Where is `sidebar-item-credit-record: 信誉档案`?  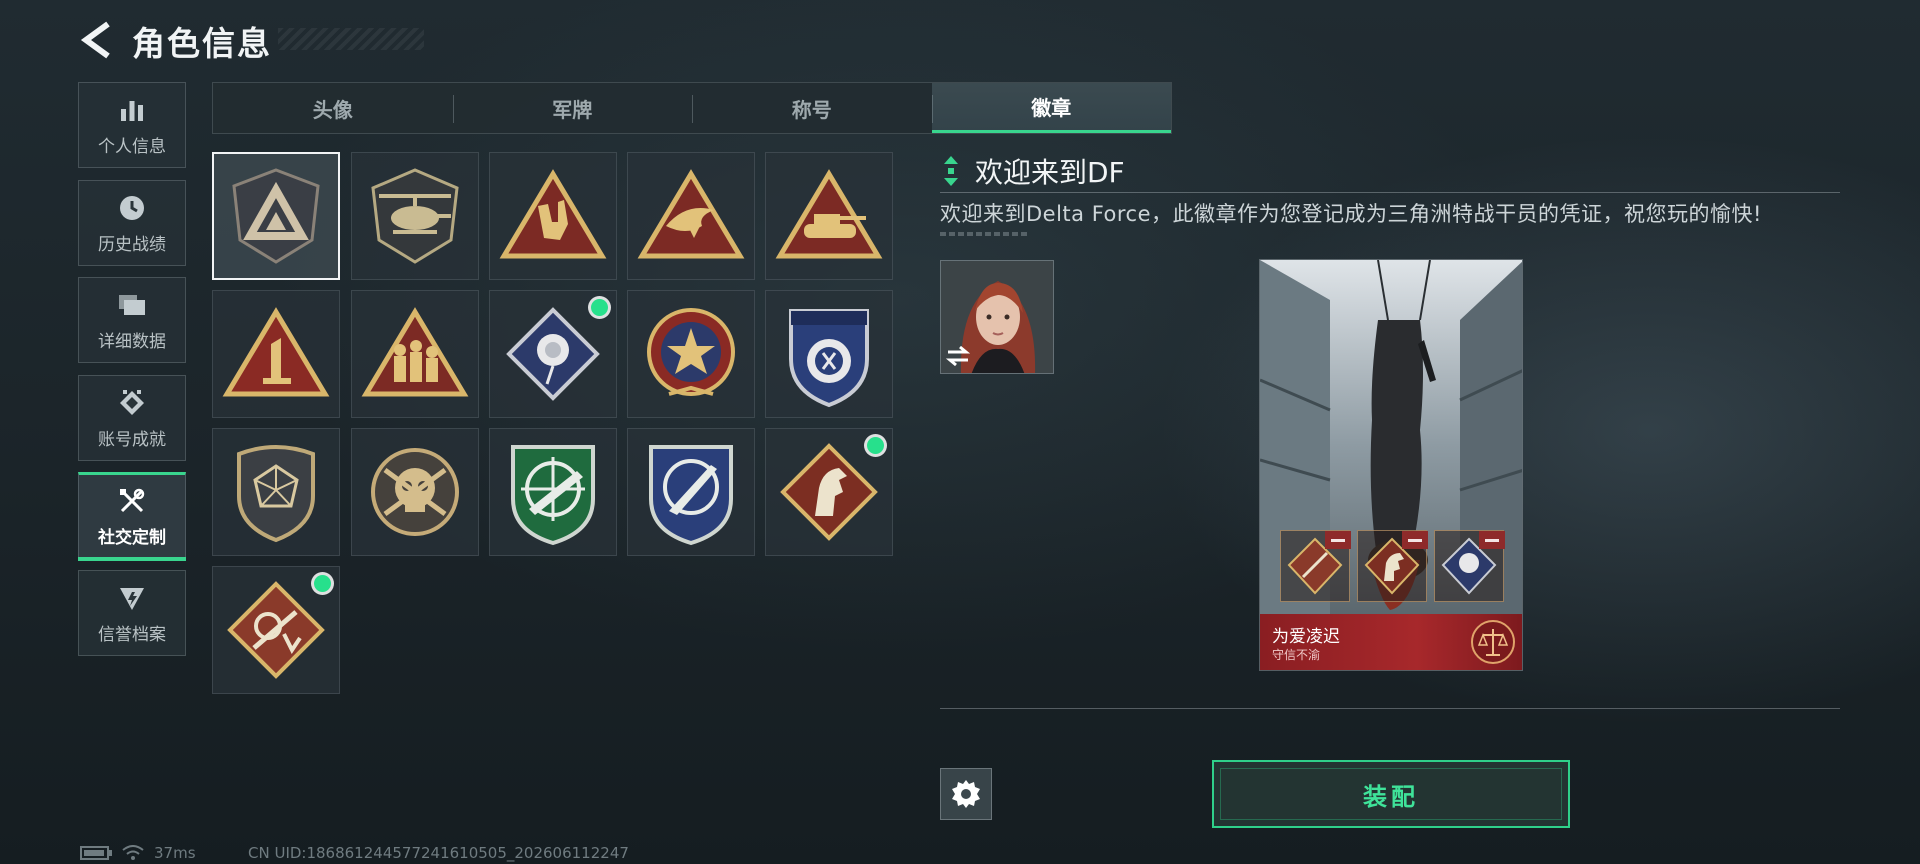 sidebar-item-credit-record: 信誉档案 is located at coordinates (132, 613).